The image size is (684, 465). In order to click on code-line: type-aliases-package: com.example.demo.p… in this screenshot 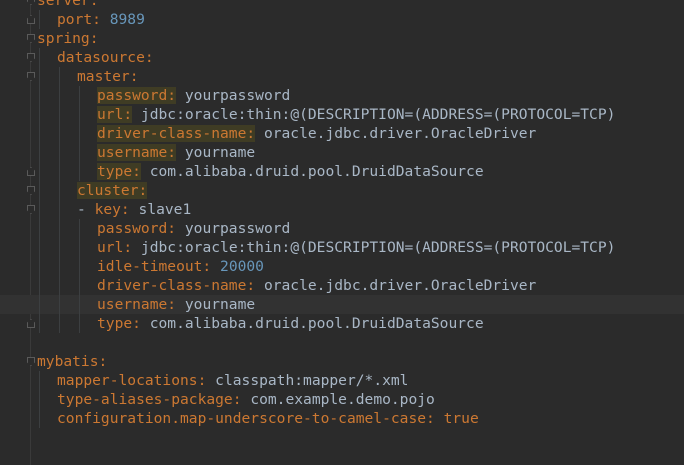, I will do `click(342, 399)`.